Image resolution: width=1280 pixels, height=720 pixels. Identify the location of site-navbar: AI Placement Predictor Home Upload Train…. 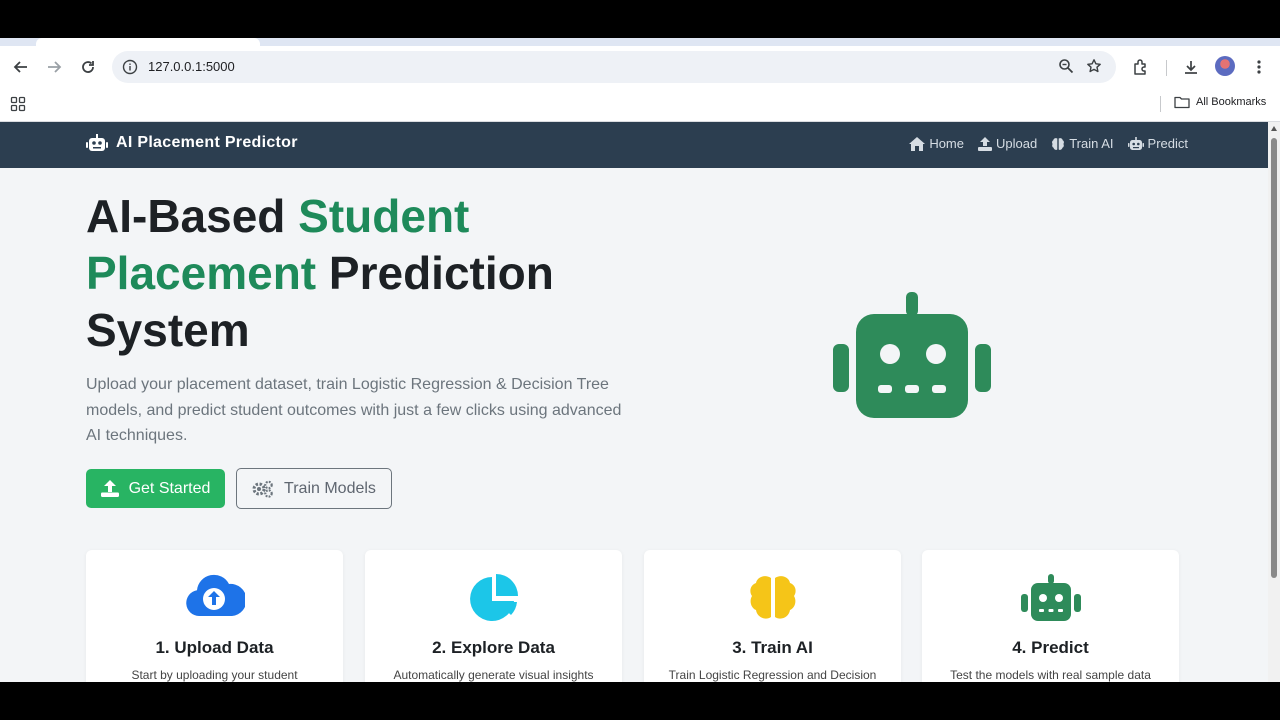
(634, 145).